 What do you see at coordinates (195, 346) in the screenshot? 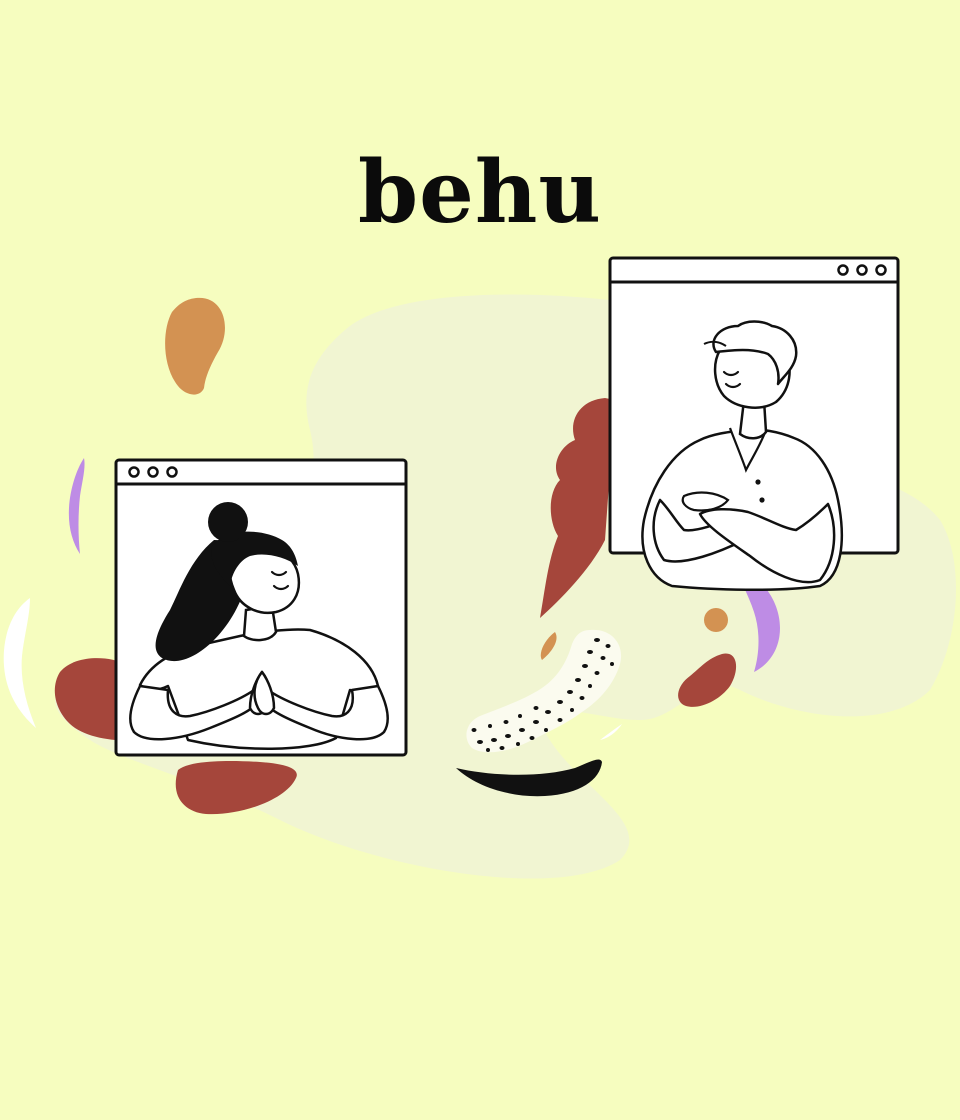
I see `ochre-leaf-shape` at bounding box center [195, 346].